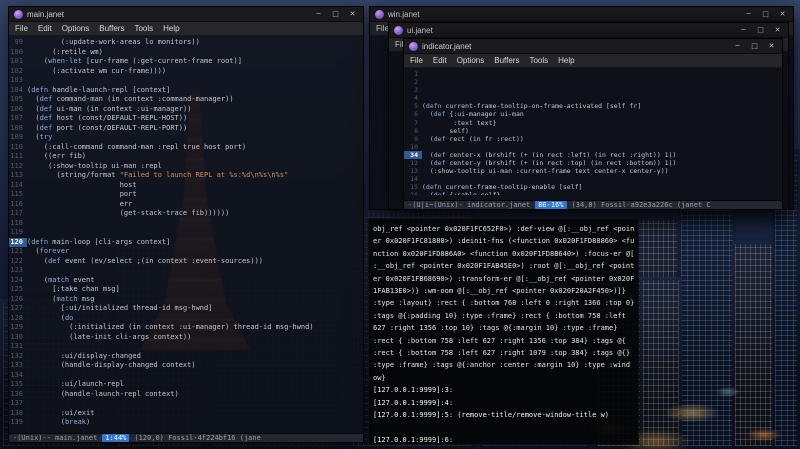 Image resolution: width=800 pixels, height=449 pixels. I want to click on code-text: (match msg, so click(61, 298).